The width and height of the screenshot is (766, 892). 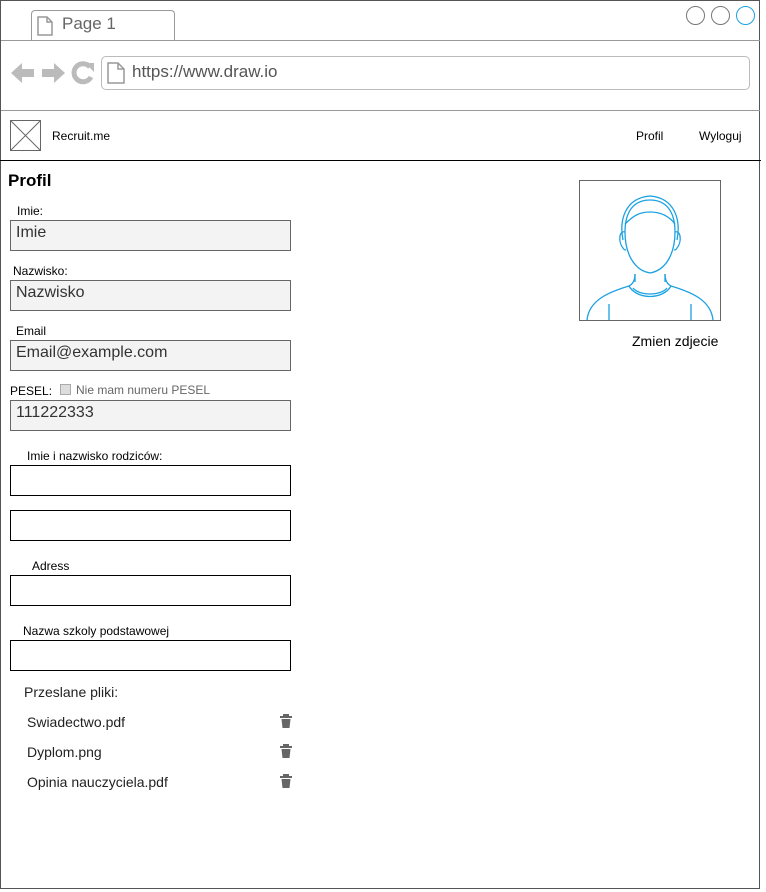 I want to click on page-title: Profil, so click(x=30, y=180).